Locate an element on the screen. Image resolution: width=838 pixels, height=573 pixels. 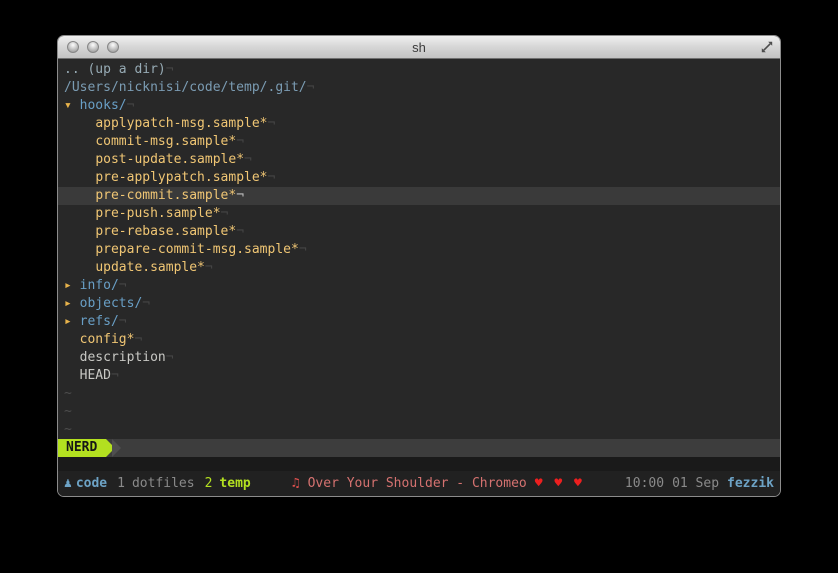
tree-row: description¬ is located at coordinates (419, 358).